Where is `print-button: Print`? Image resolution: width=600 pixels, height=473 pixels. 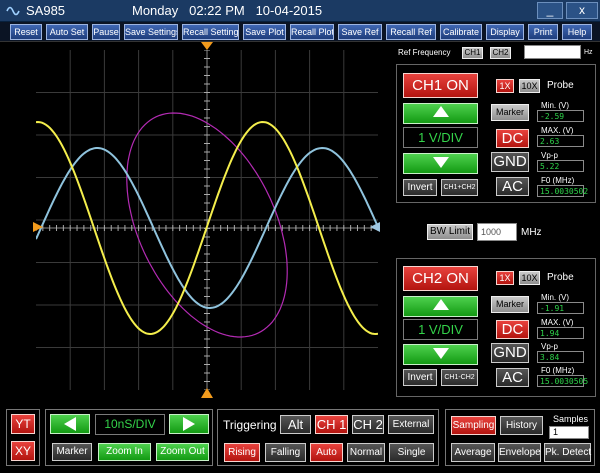 print-button: Print is located at coordinates (543, 32).